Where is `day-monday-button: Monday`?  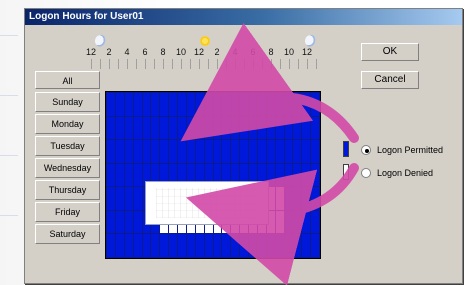 day-monday-button: Monday is located at coordinates (67, 124).